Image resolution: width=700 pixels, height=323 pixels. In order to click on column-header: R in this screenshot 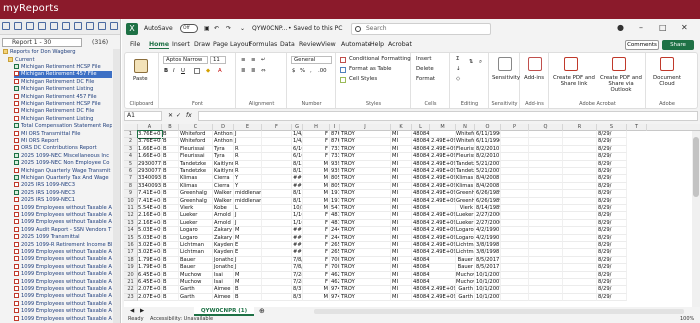, I will do `click(580, 127)`.